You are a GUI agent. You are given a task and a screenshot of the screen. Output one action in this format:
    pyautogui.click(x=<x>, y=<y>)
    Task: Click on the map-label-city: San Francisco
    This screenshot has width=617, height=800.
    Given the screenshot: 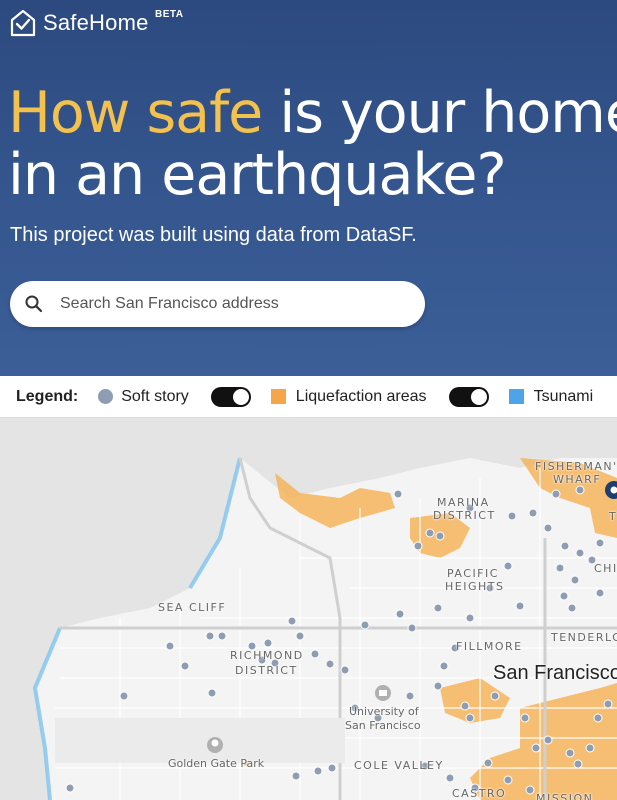 What is the action you would take?
    pyautogui.click(x=555, y=673)
    